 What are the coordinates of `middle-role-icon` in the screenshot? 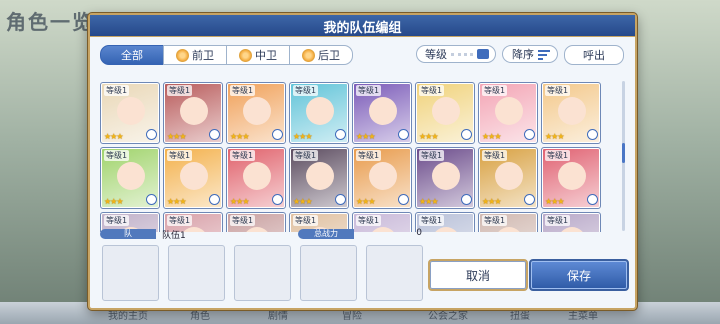 It's located at (245, 55).